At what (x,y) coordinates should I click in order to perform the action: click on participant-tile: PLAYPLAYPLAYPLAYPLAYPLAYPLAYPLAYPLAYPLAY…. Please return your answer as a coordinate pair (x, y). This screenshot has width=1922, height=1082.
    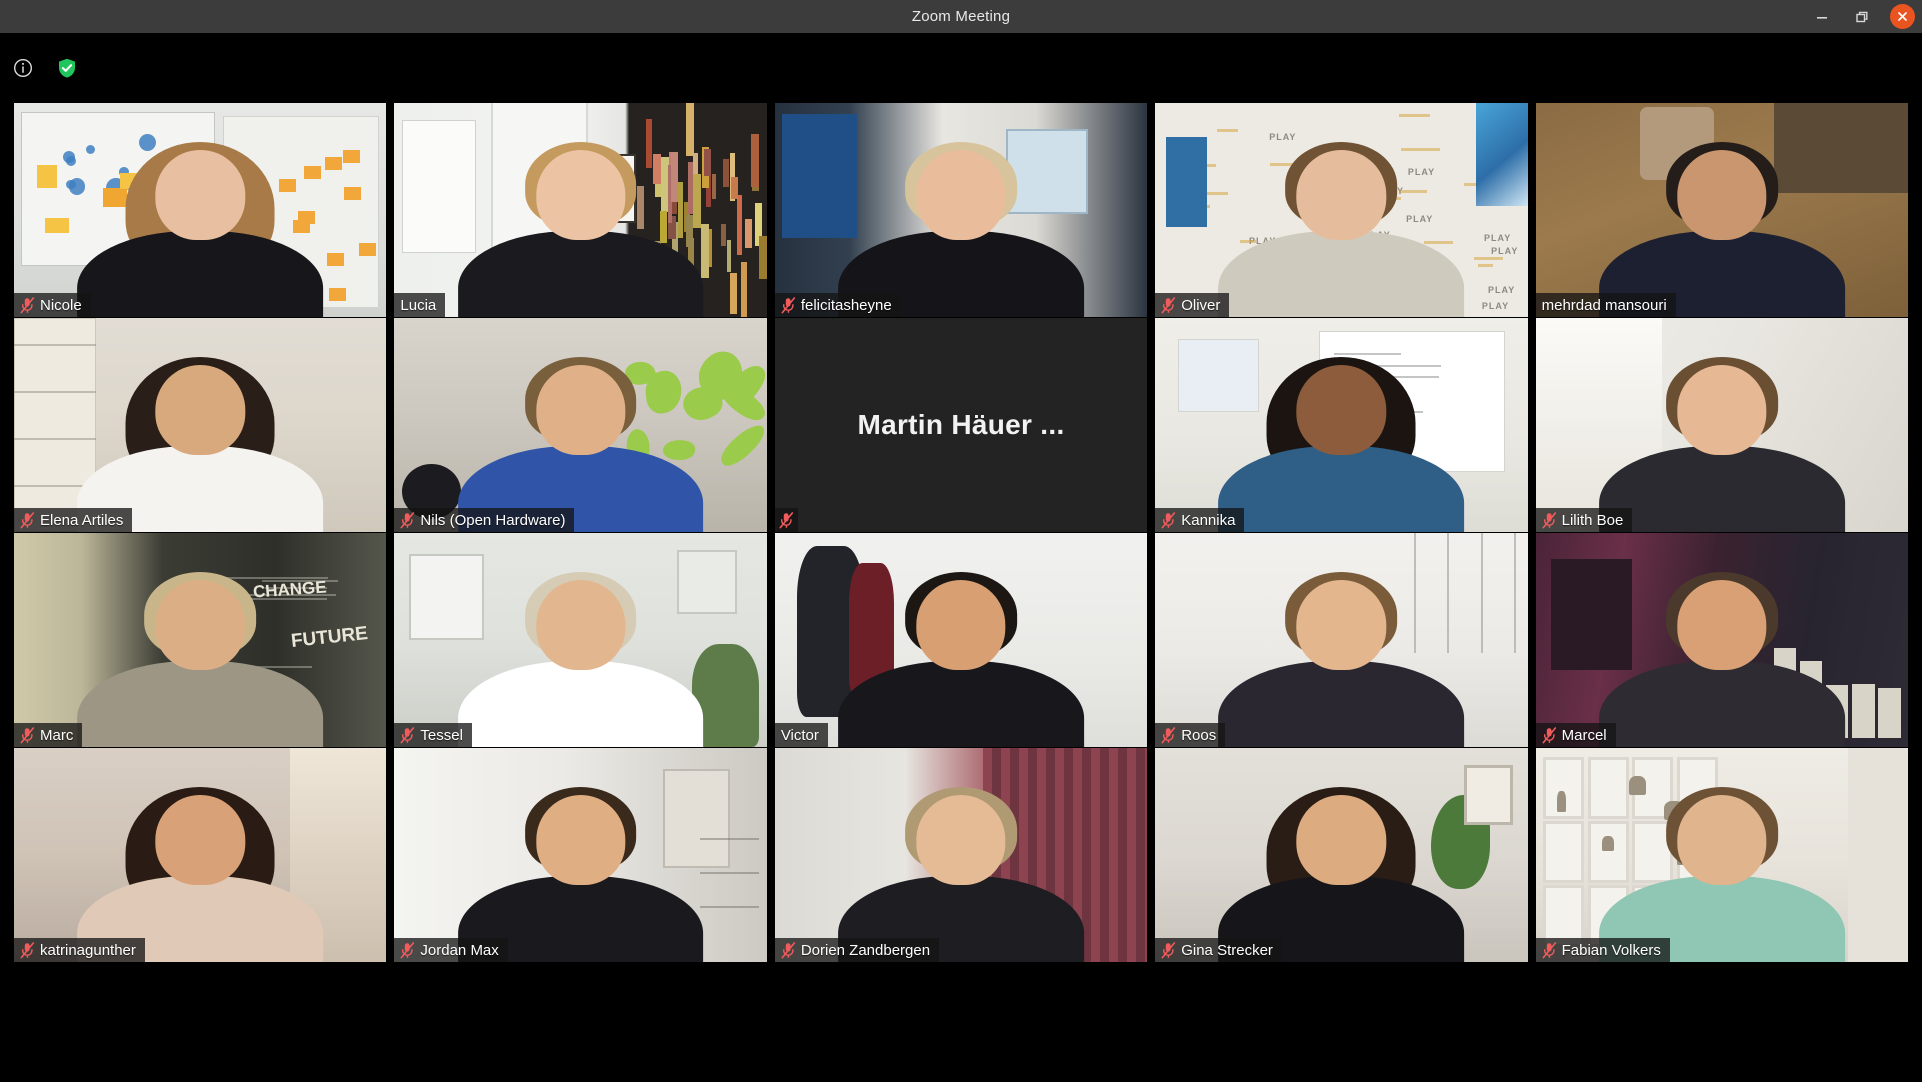
    Looking at the image, I should click on (1341, 210).